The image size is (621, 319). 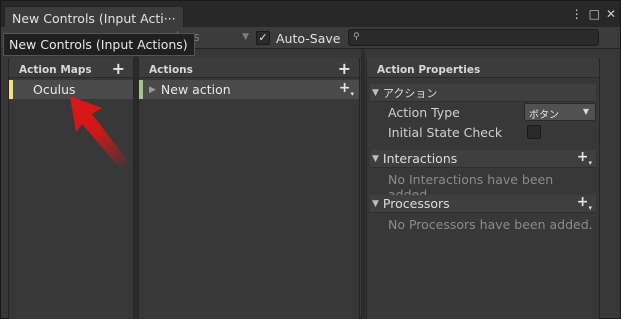 I want to click on autosave-toggle: ✓ Auto-Save, so click(x=298, y=38).